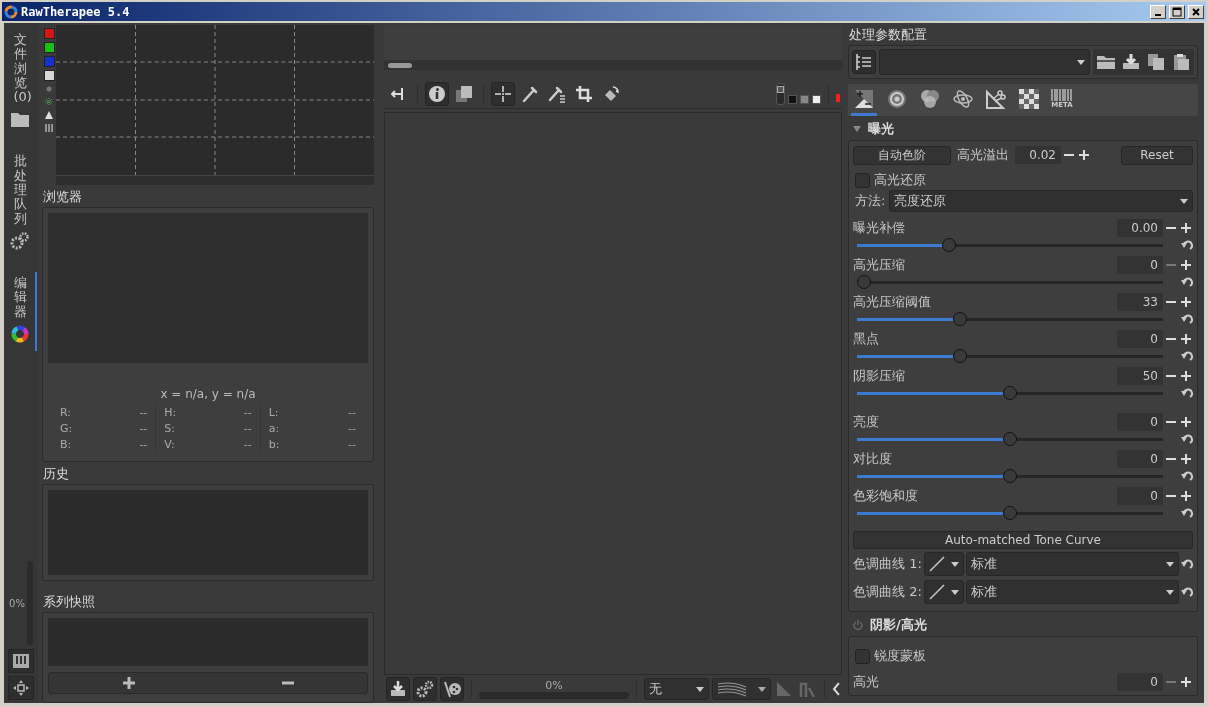 The image size is (1208, 707). I want to click on slider-label: 高光压缩阈值, so click(892, 301).